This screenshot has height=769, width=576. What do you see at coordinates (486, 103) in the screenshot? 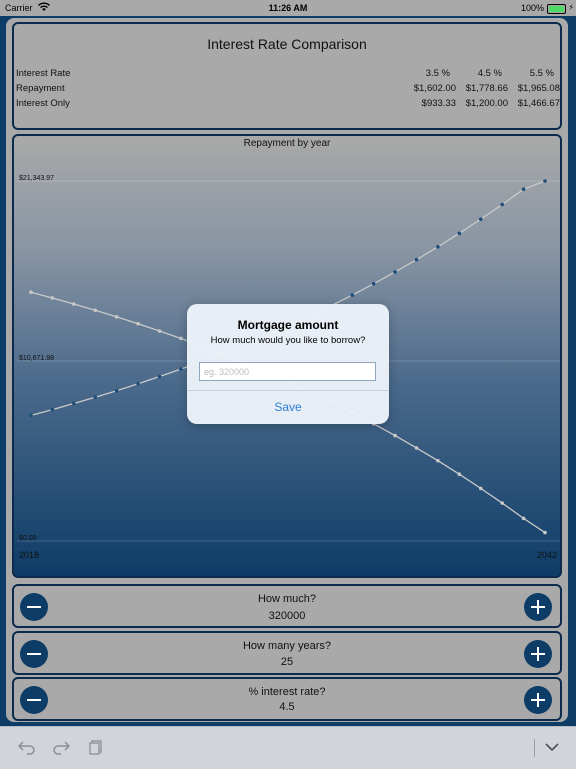
I see `cell-value: $1,200.00` at bounding box center [486, 103].